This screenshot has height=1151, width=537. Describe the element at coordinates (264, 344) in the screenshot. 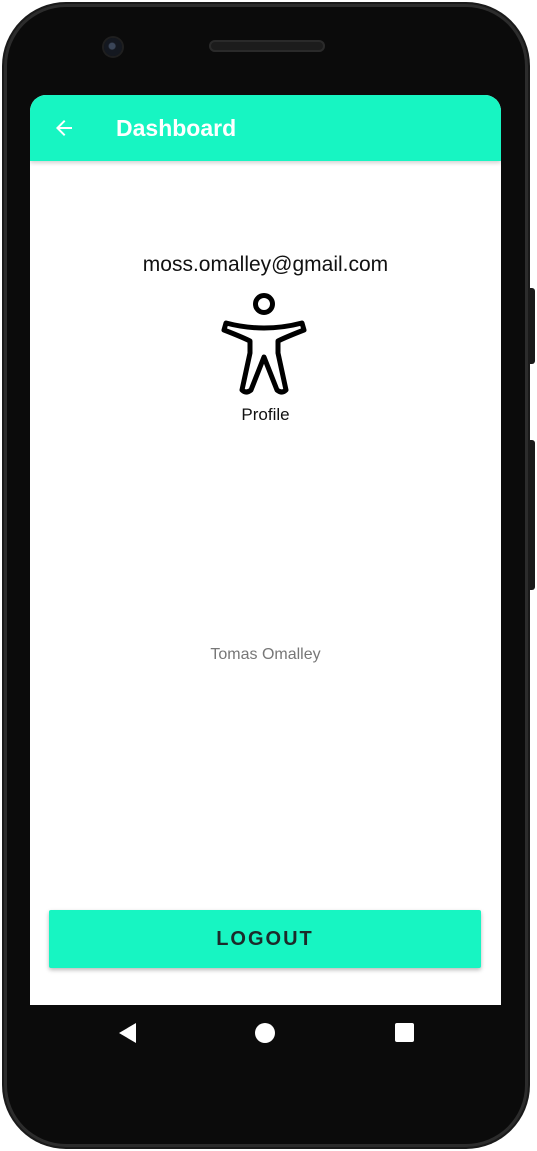

I see `accessibility-person-icon` at that location.